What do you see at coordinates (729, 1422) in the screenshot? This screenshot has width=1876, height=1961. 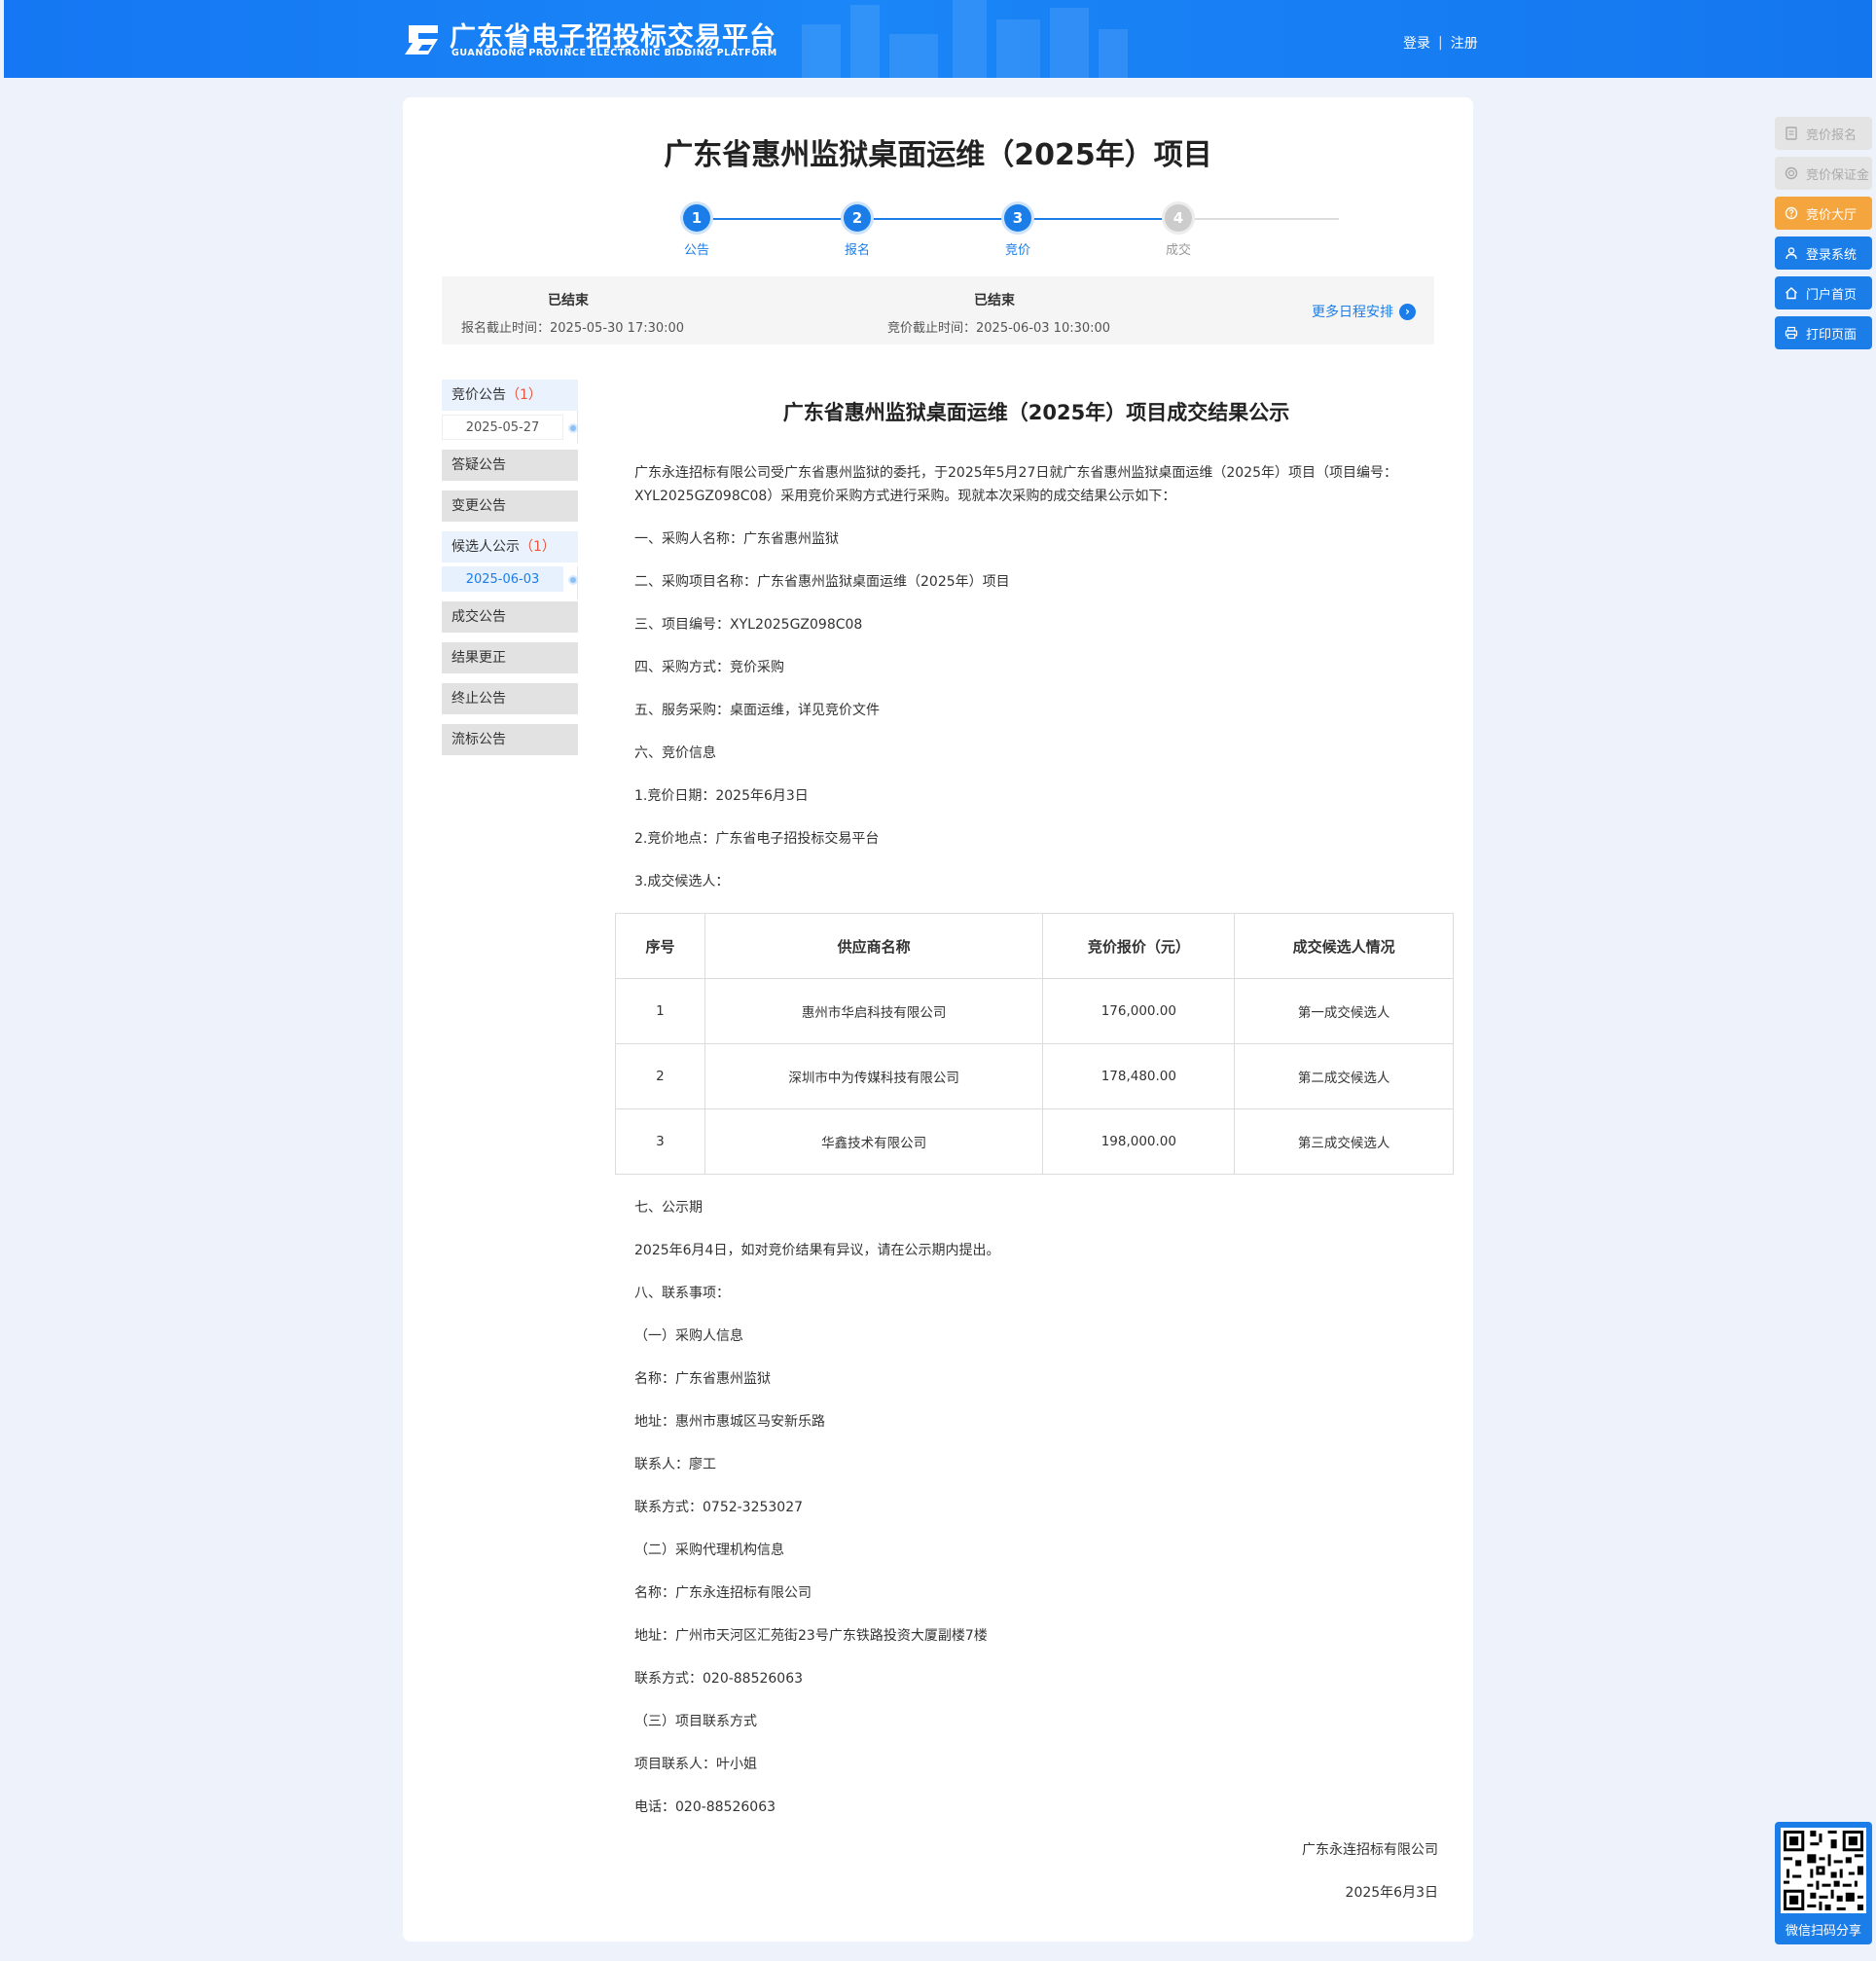 I see `notice-paragraph: 地址：惠州市惠城区马安新乐路` at bounding box center [729, 1422].